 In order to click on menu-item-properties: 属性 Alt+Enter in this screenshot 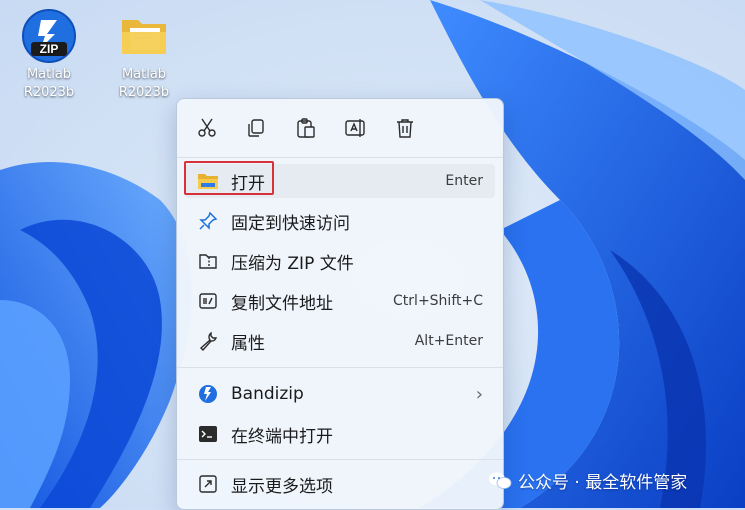, I will do `click(340, 341)`.